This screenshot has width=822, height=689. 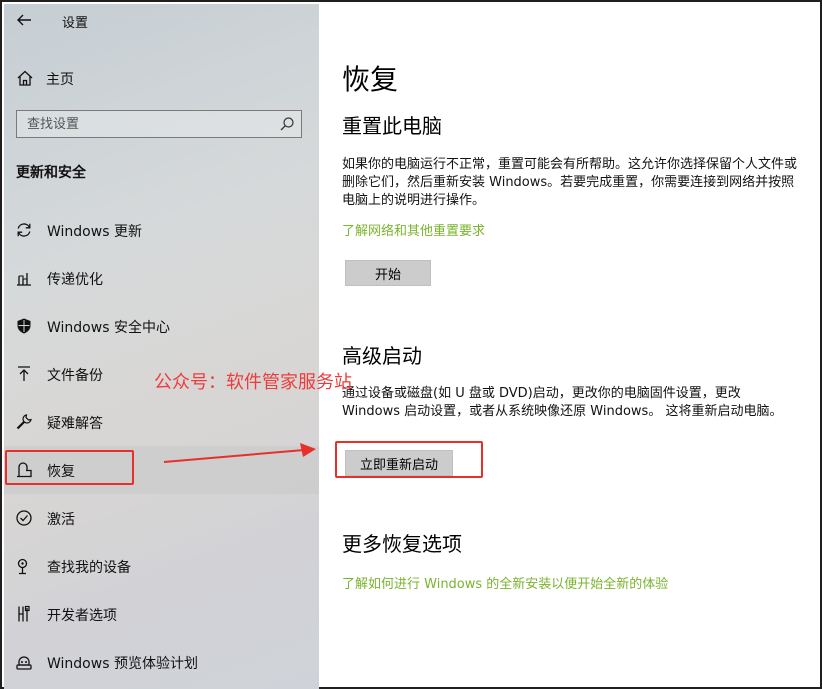 What do you see at coordinates (409, 459) in the screenshot?
I see `highlight-box-restart` at bounding box center [409, 459].